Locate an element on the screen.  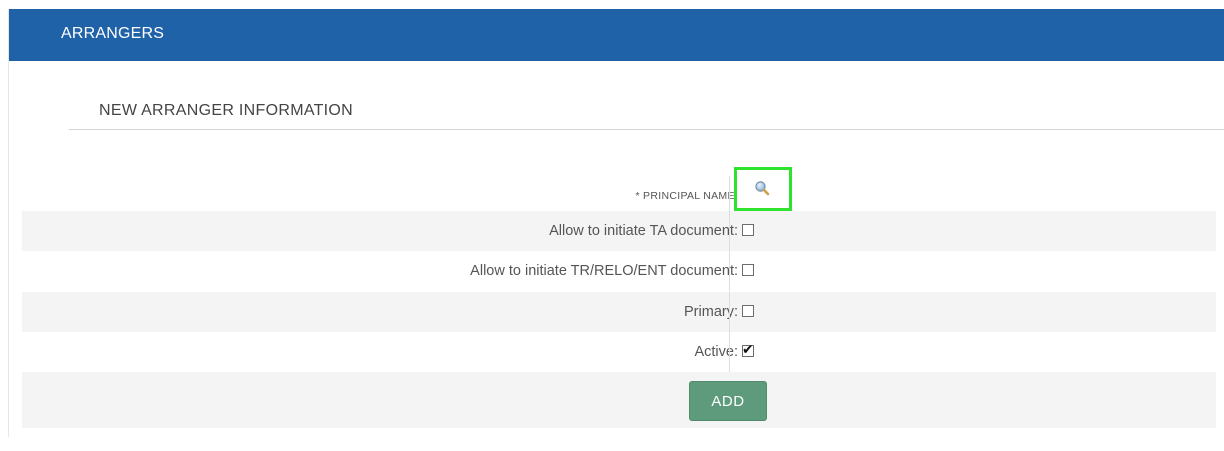
active-checkbox: ✔ is located at coordinates (748, 349).